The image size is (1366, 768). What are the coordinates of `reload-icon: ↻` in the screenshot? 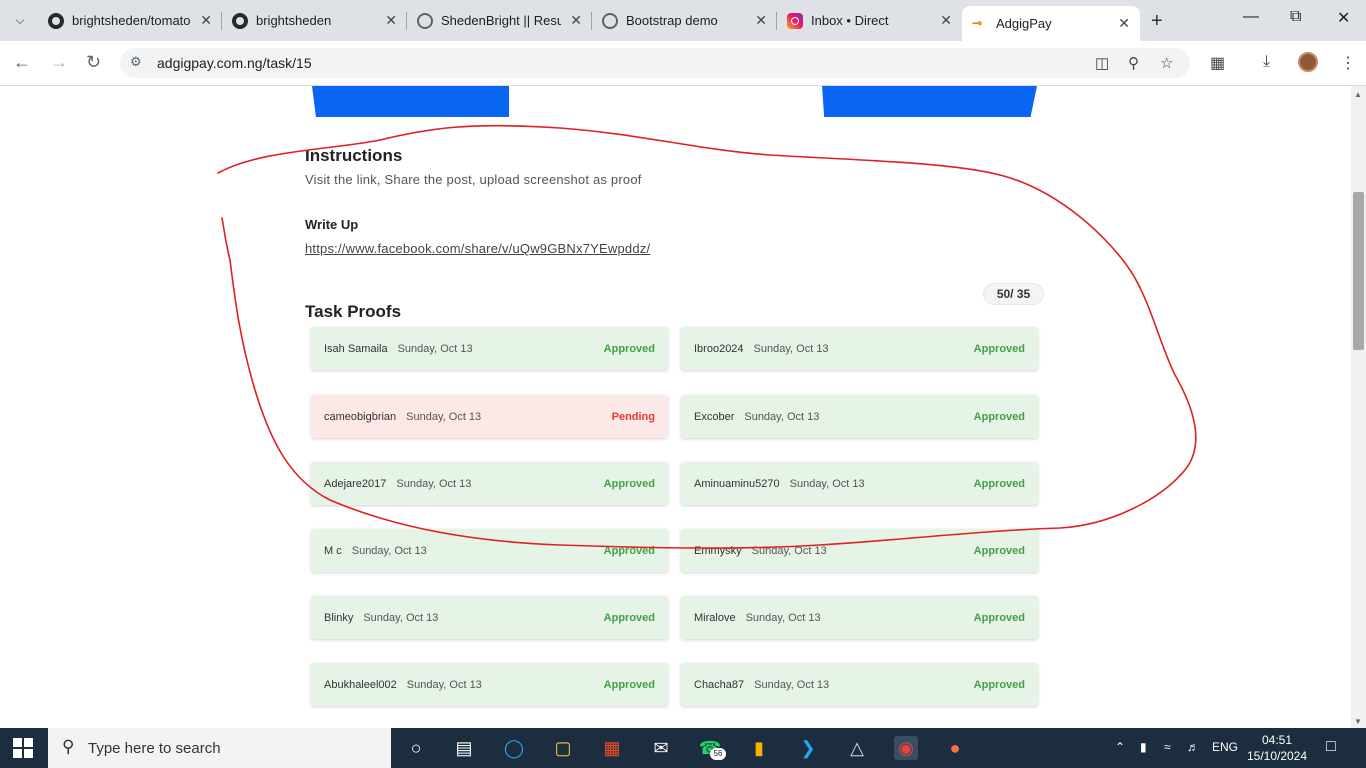 It's located at (93, 62).